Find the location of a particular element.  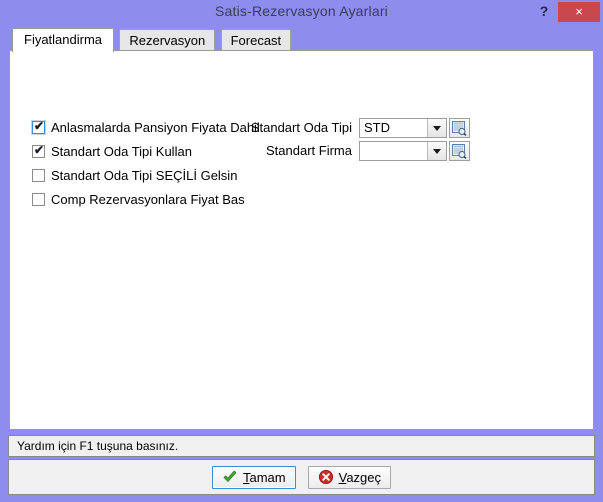

checkbox-label-standart-oda-tipi-secili-gelsin: Standart Oda Tipi SEÇİLİ Gelsin is located at coordinates (144, 175).